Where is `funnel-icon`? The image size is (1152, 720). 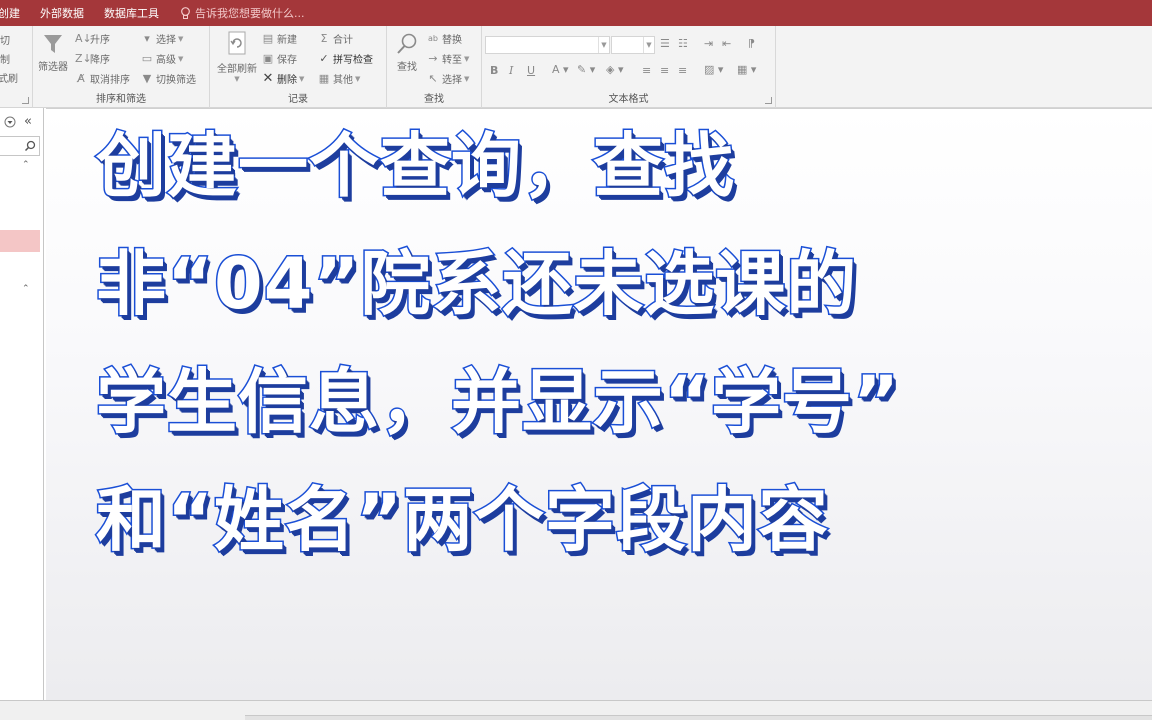
funnel-icon is located at coordinates (53, 44).